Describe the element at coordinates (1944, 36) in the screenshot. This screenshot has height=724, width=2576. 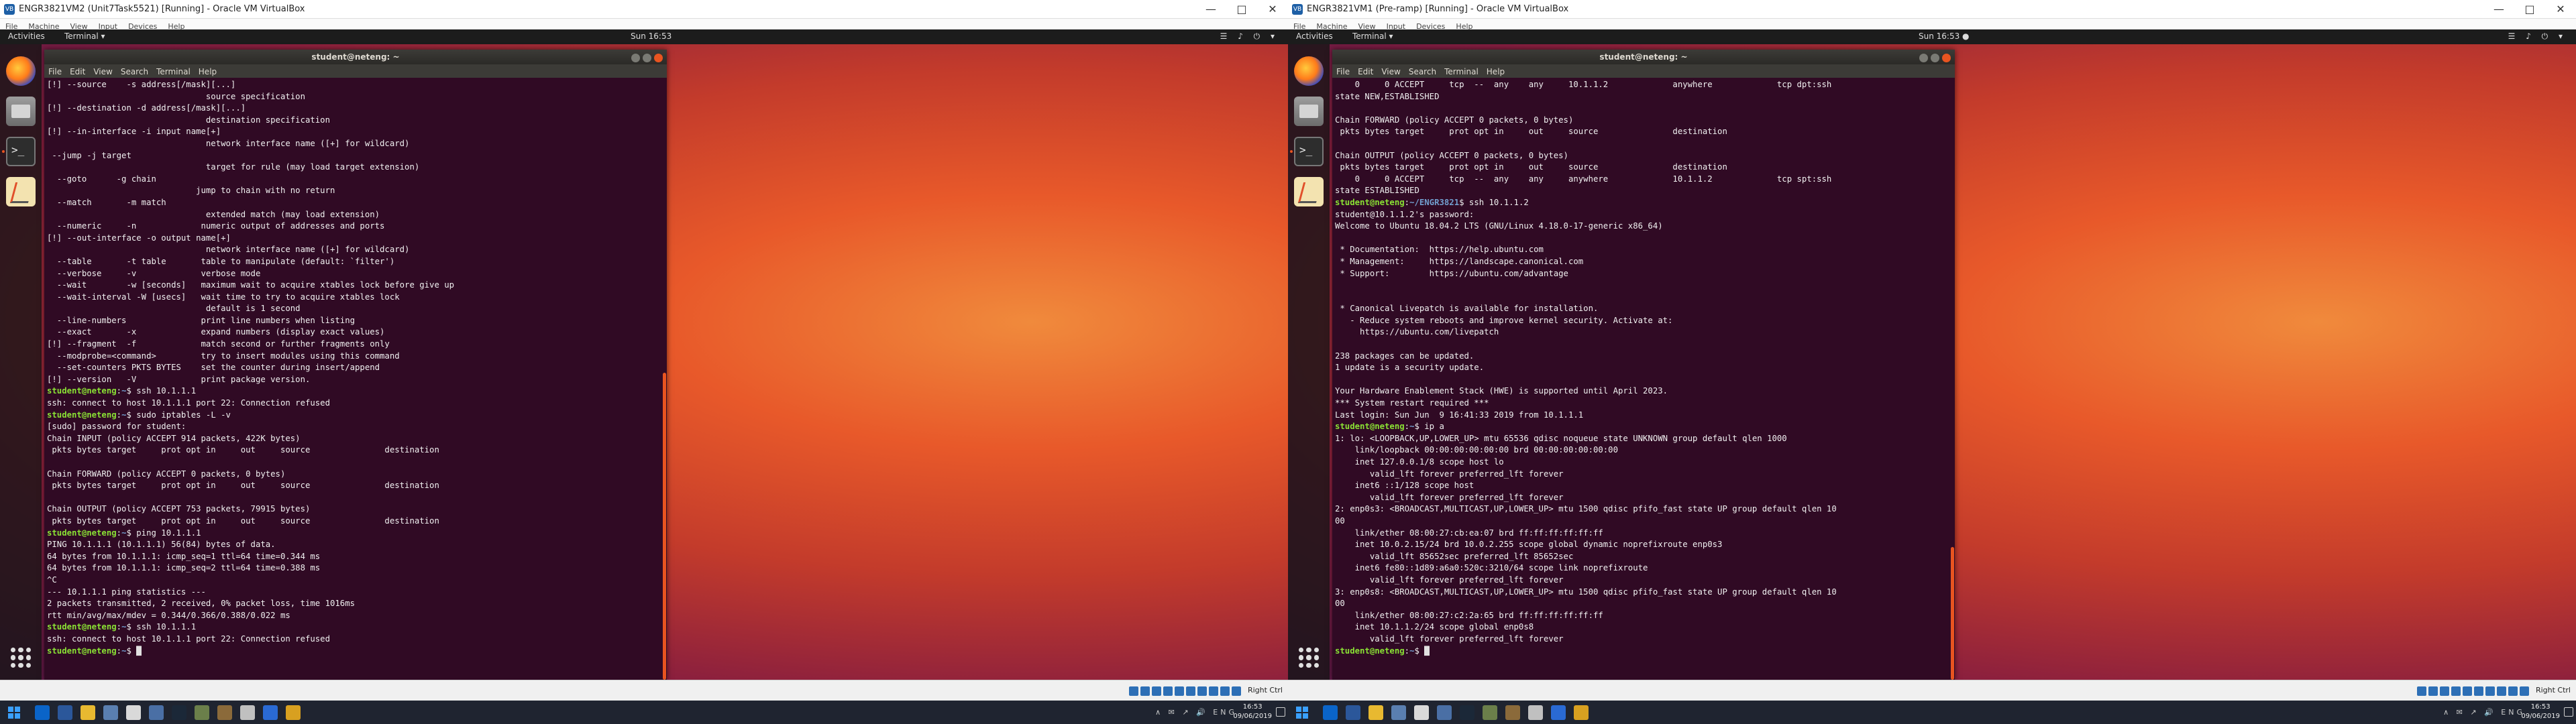
I see `gnome-clock: Sun 16:53 ●` at that location.